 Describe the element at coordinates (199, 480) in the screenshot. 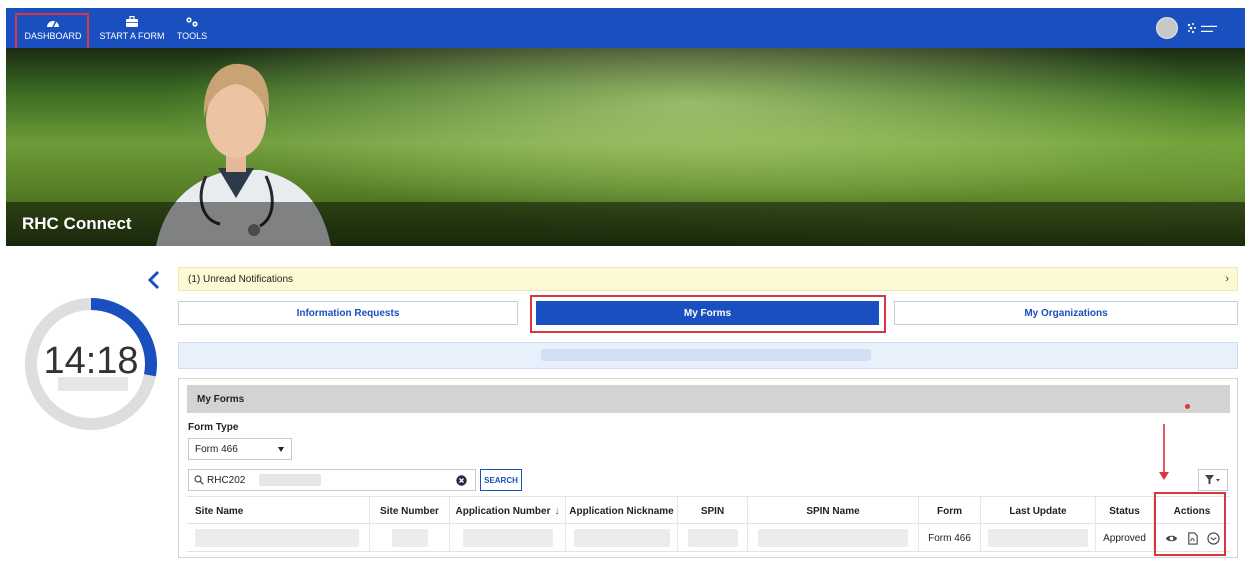

I see `search-icon` at that location.